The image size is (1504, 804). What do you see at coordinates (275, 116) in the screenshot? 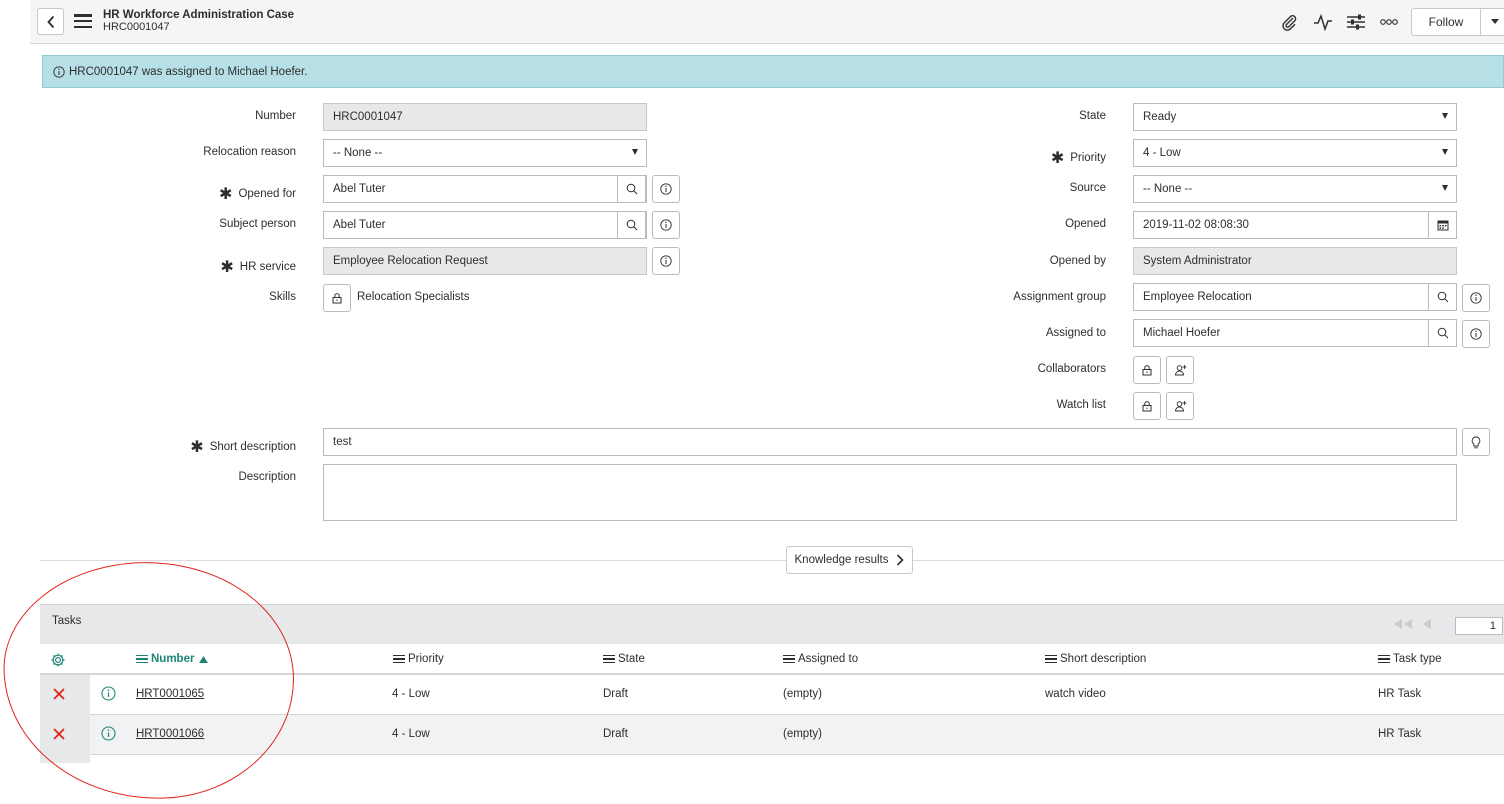
I see `number-label: Number` at bounding box center [275, 116].